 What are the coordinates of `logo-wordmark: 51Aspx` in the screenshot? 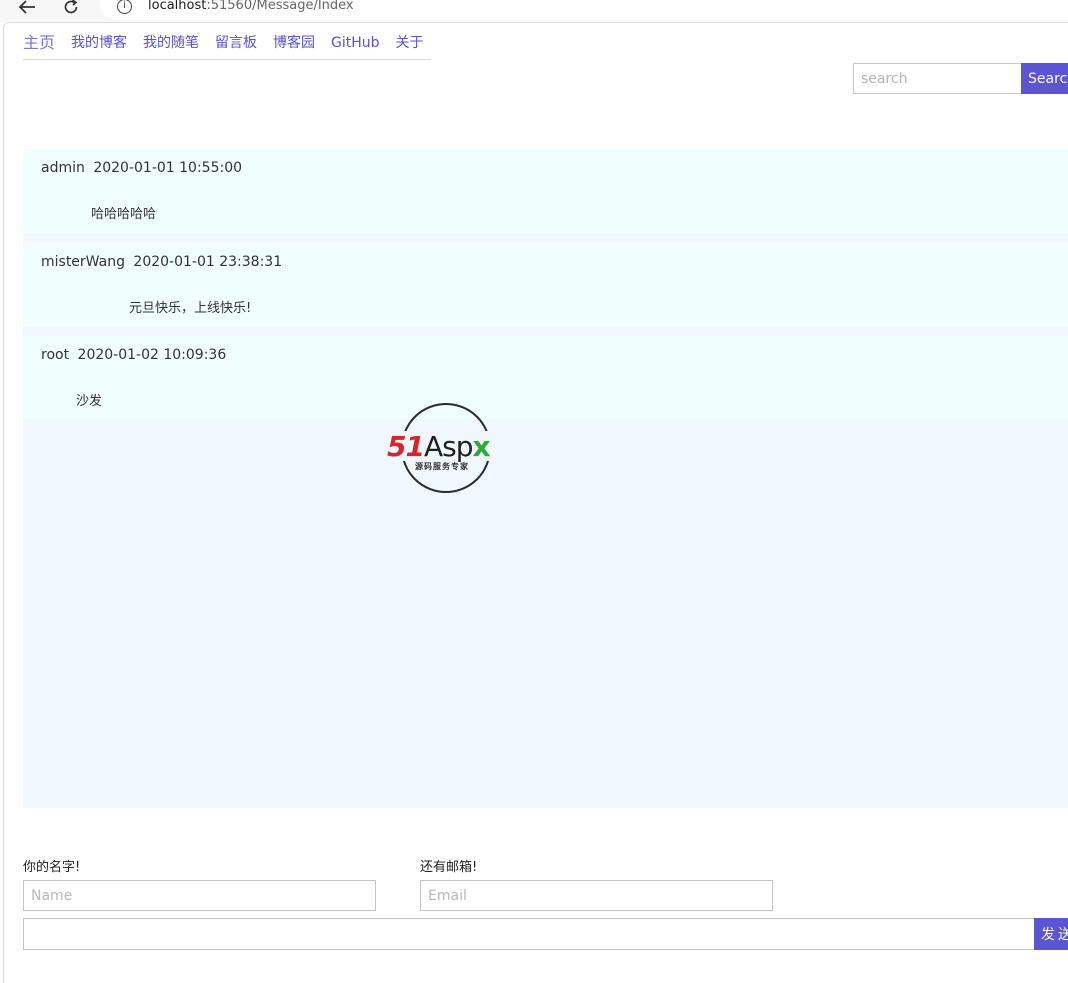 It's located at (439, 446).